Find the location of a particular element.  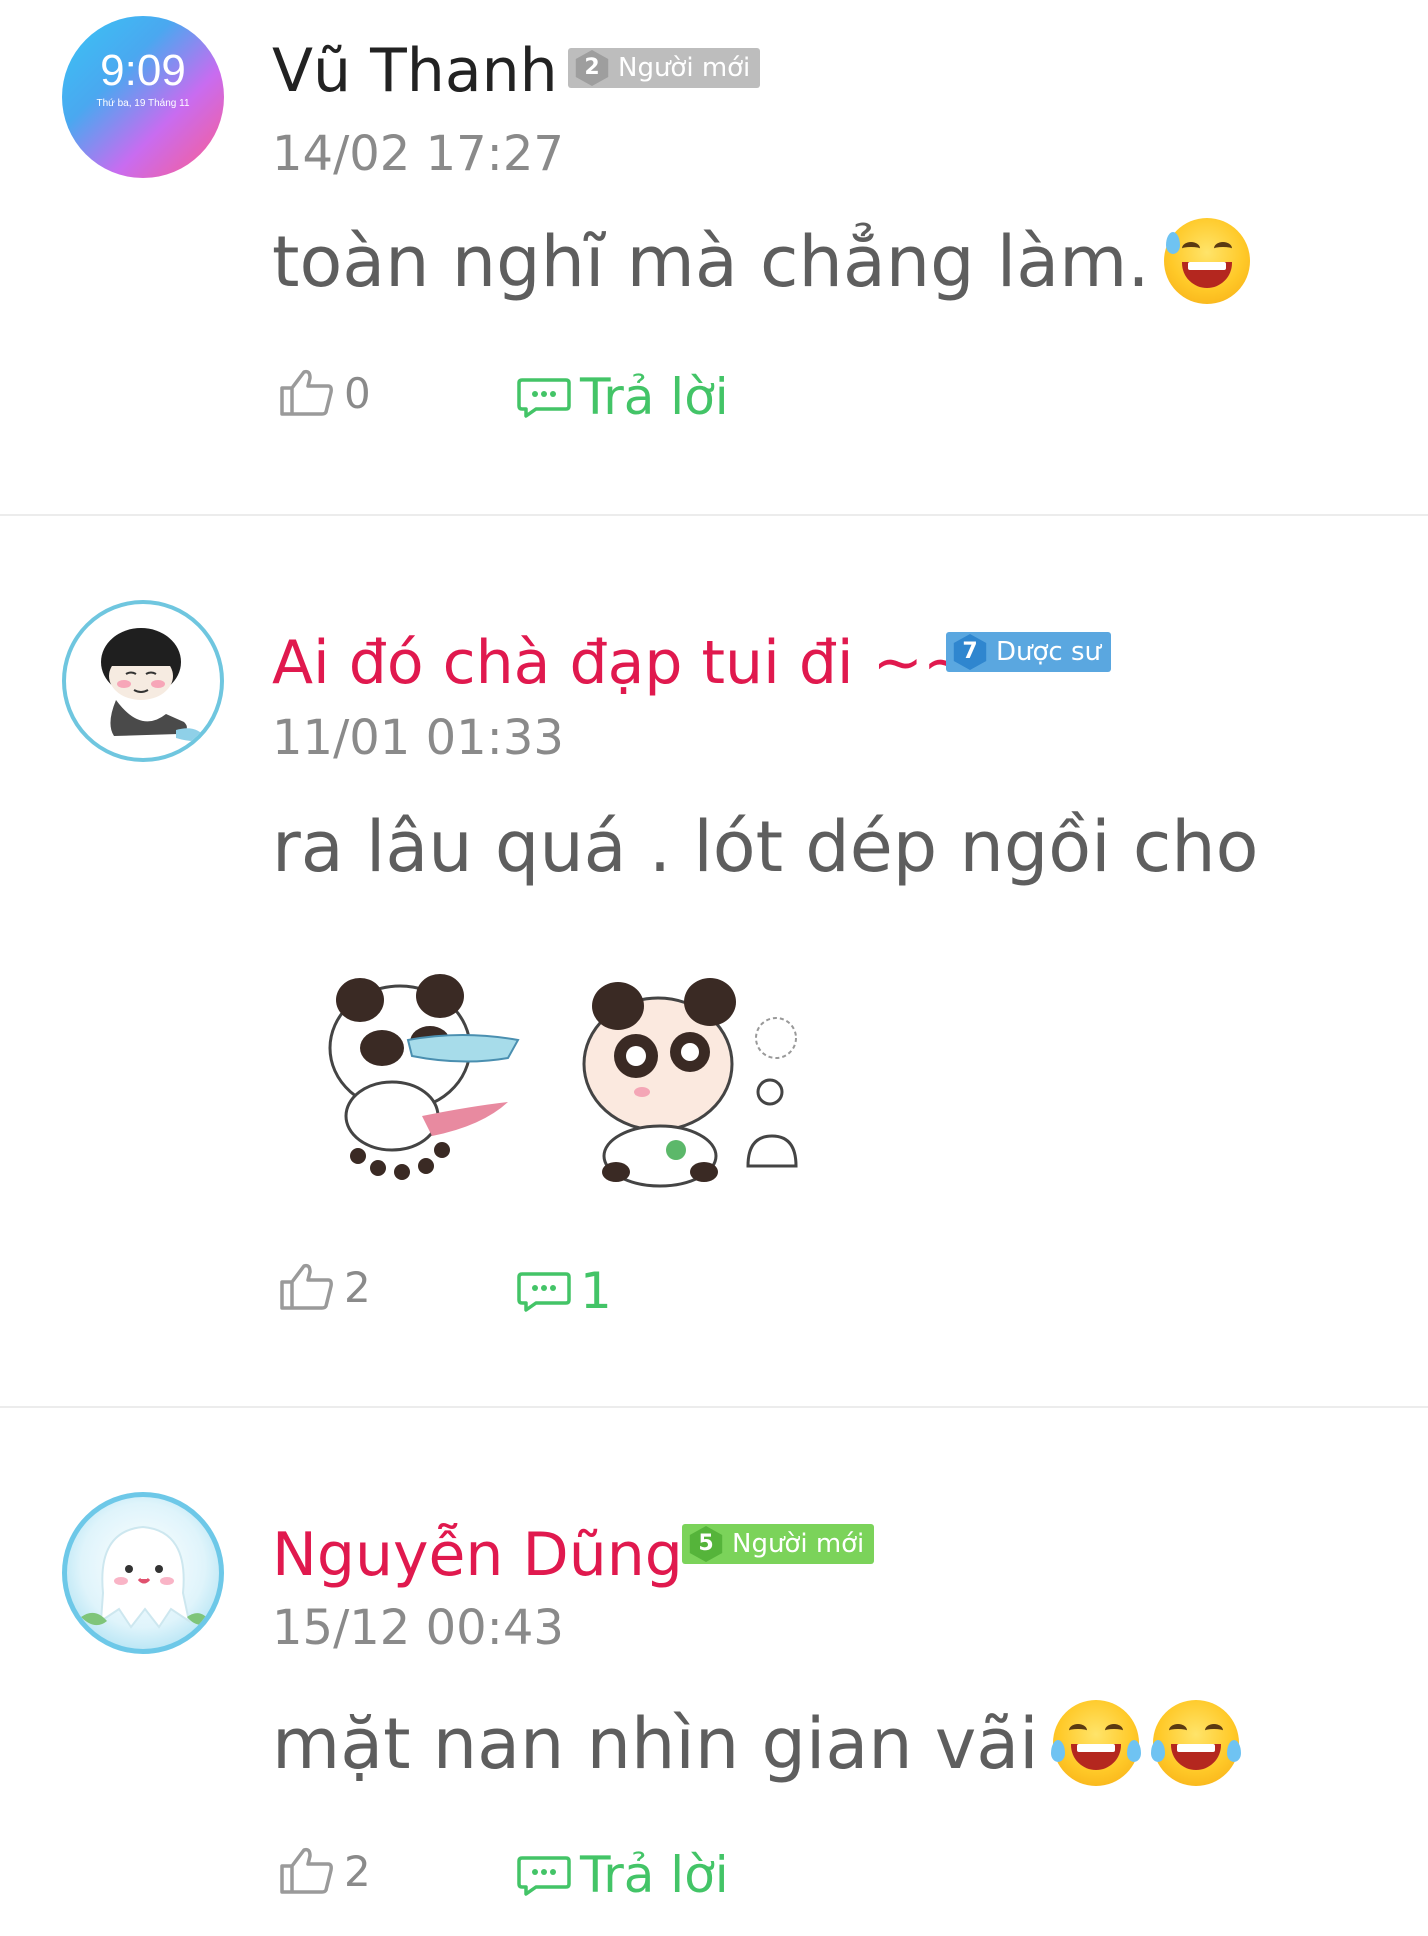

avatar-clock: 9:09 is located at coordinates (143, 70).